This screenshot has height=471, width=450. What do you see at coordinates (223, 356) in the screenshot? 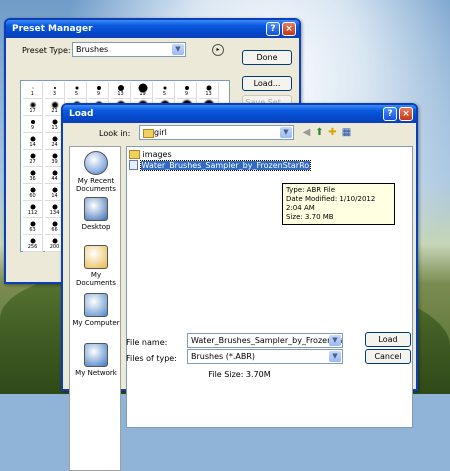
I see `files-of-type-value: Brushes (*.ABR)` at bounding box center [223, 356].